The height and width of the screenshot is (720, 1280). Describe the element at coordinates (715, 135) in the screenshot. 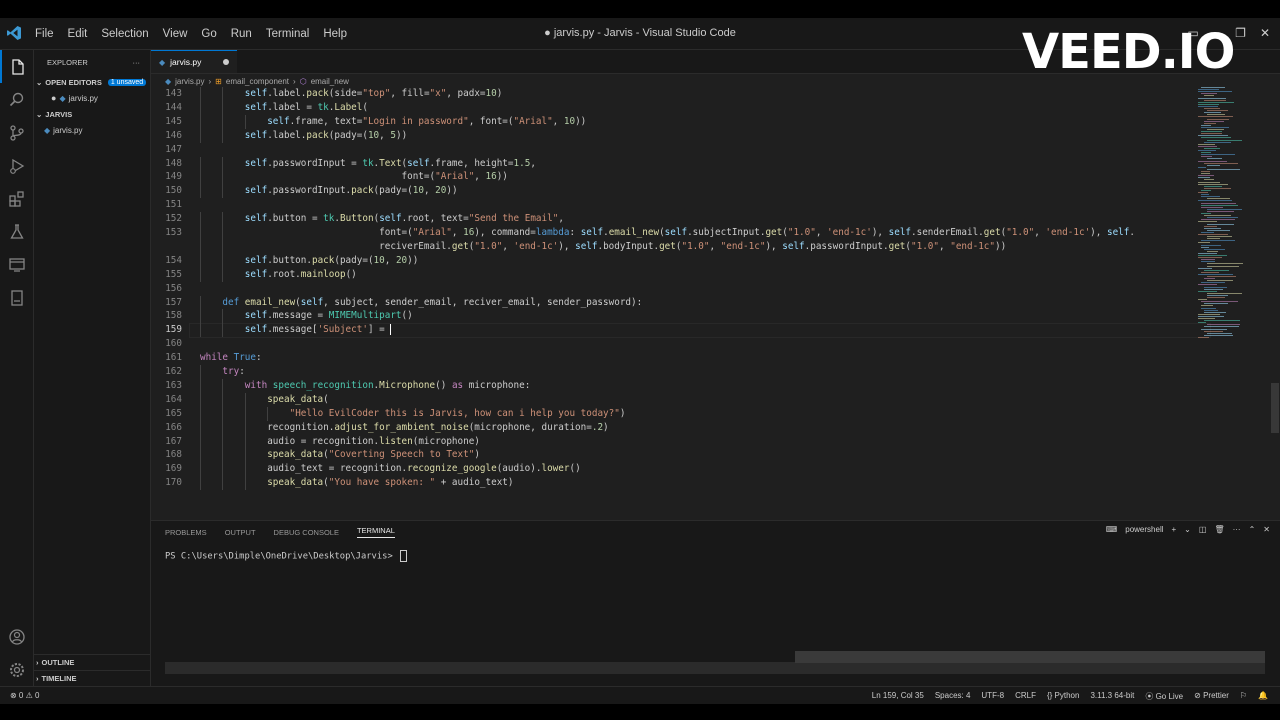

I see `code-line: 146 self.label.pack(pady=(10, 5))` at that location.